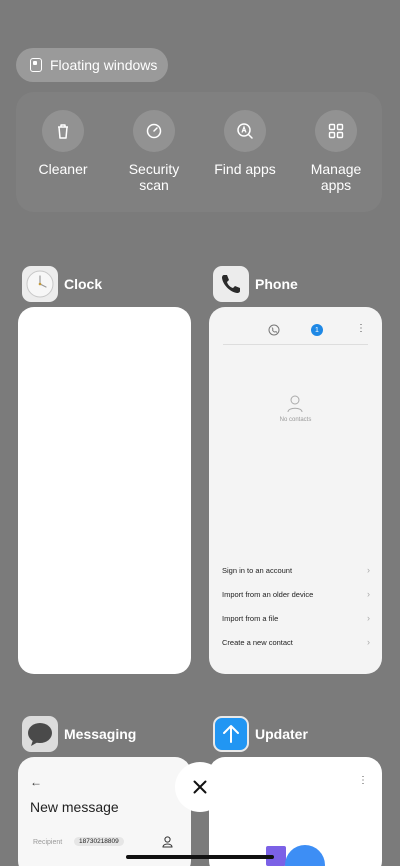 The image size is (400, 866). Describe the element at coordinates (99, 841) in the screenshot. I see `recipient-chip: 18730218809` at that location.